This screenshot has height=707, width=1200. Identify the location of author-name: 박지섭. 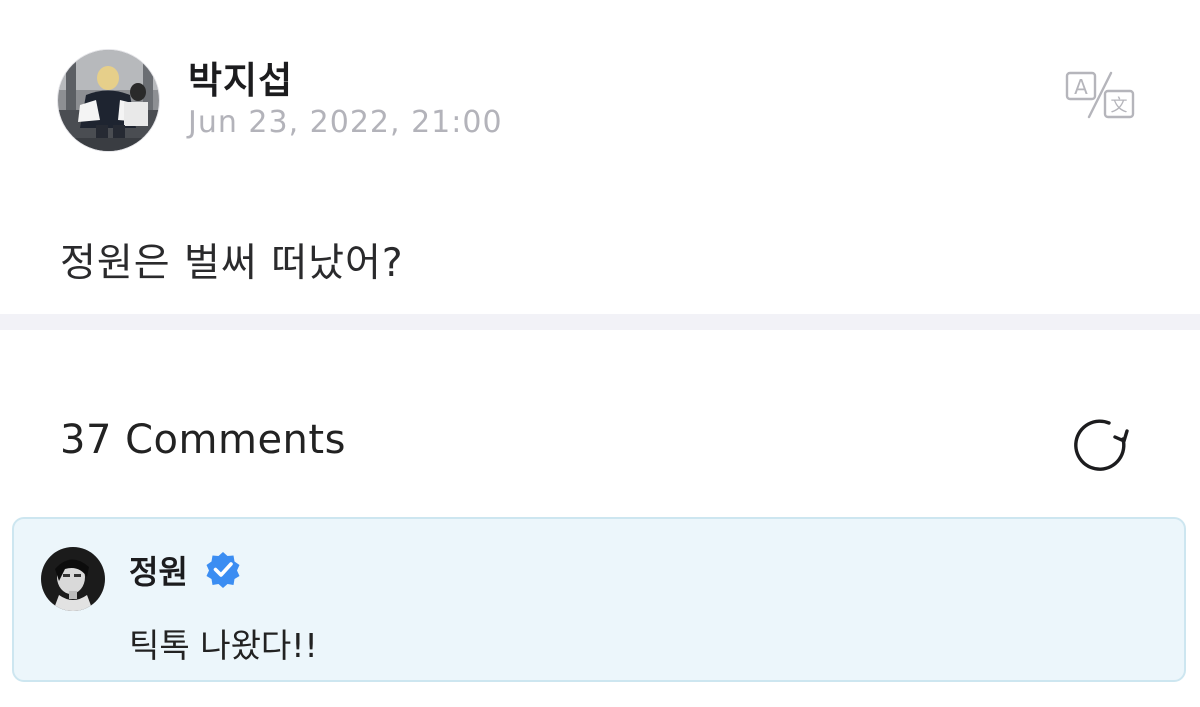
(240, 77).